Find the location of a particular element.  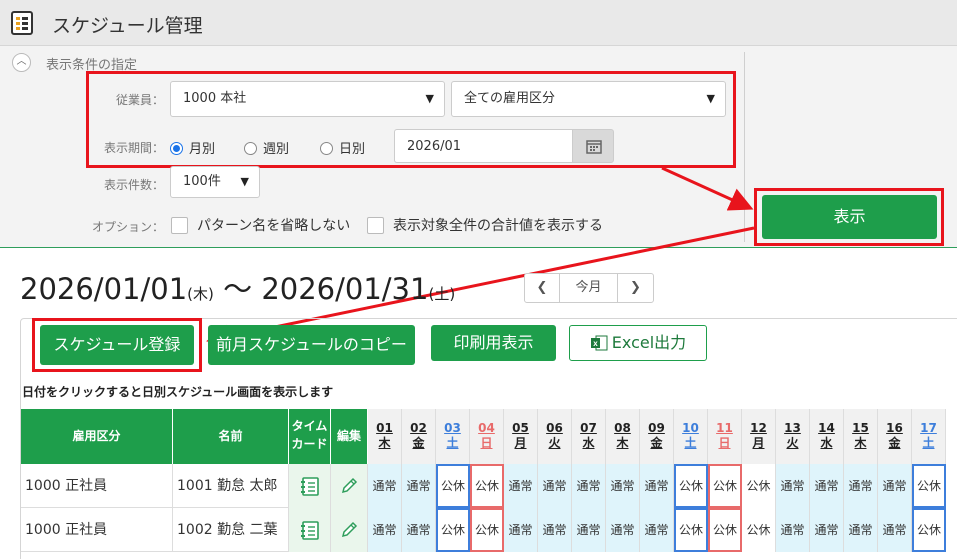

date-header-01: 01 木 is located at coordinates (385, 436).